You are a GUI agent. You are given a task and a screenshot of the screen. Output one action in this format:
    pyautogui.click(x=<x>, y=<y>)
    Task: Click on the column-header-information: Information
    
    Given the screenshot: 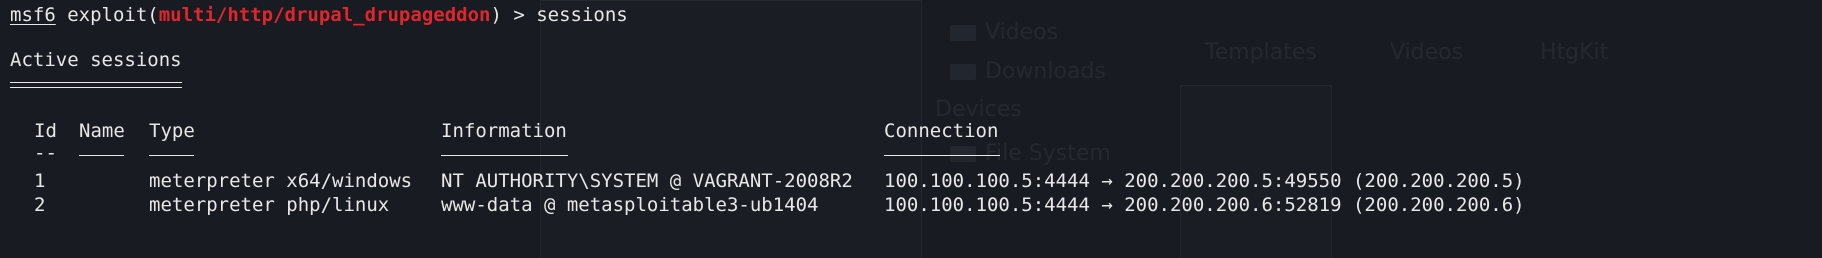 What is the action you would take?
    pyautogui.click(x=504, y=131)
    